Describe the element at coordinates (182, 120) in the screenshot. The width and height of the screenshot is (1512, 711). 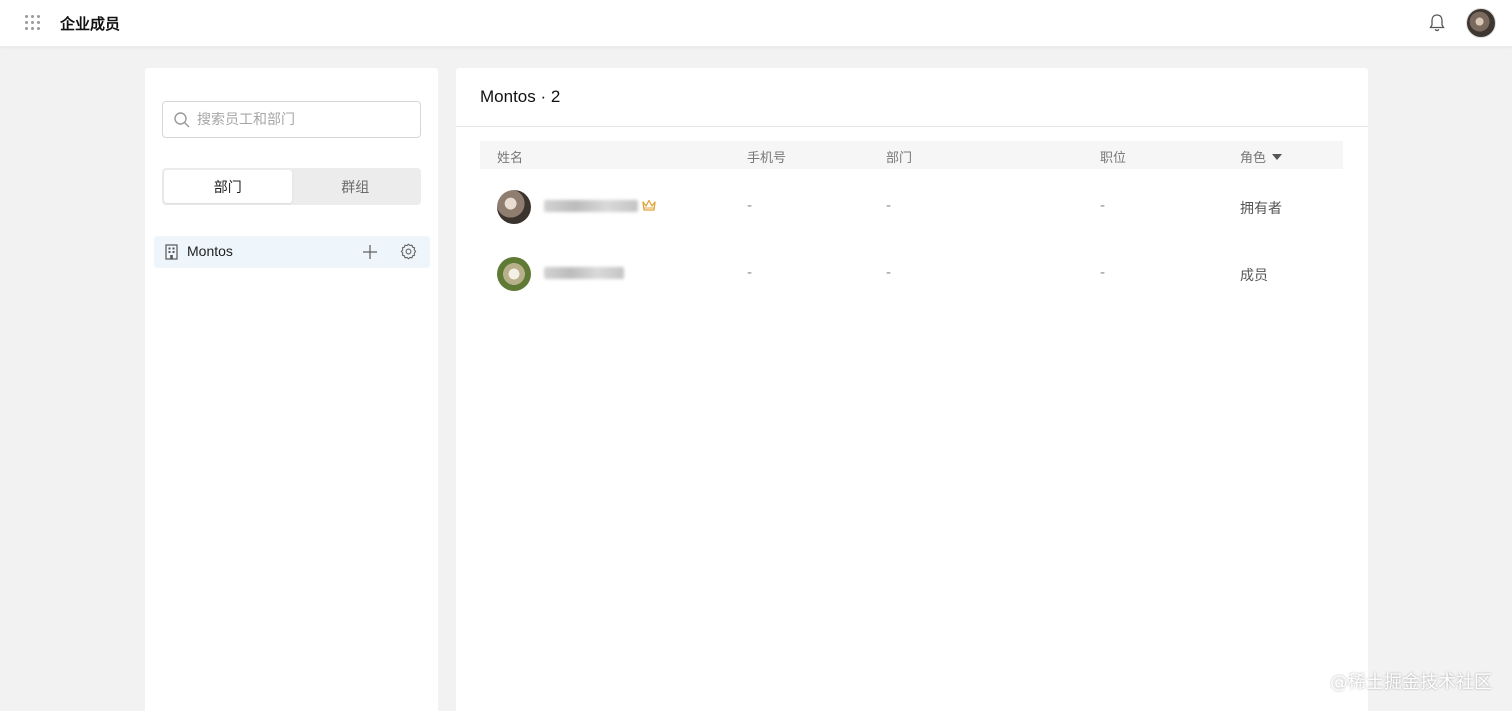
I see `search-icon` at that location.